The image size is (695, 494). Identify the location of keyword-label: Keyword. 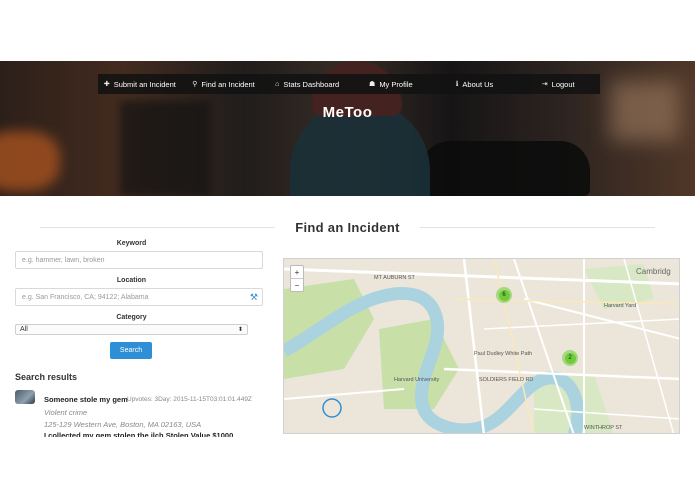
(131, 243).